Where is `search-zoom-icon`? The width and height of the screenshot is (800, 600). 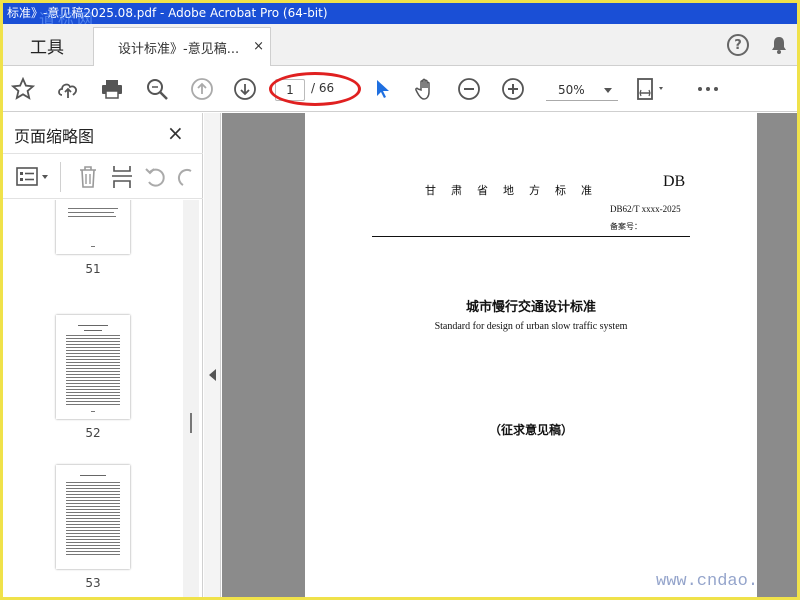 search-zoom-icon is located at coordinates (157, 89).